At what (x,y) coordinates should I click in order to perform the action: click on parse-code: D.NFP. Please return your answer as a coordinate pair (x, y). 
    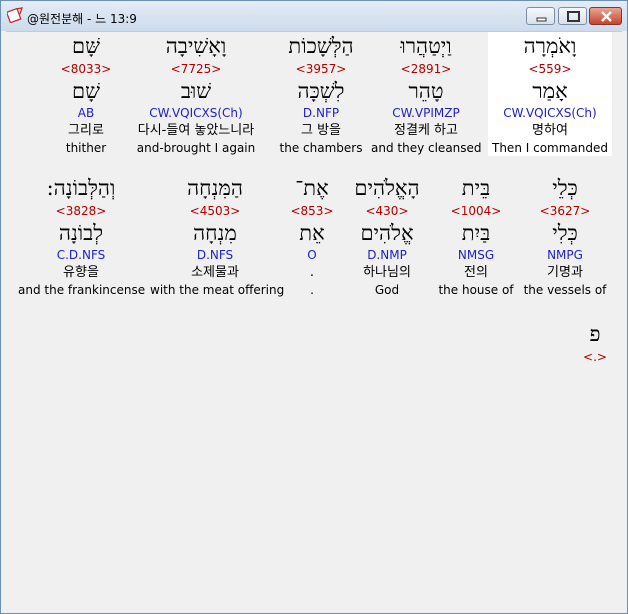
    Looking at the image, I should click on (321, 113).